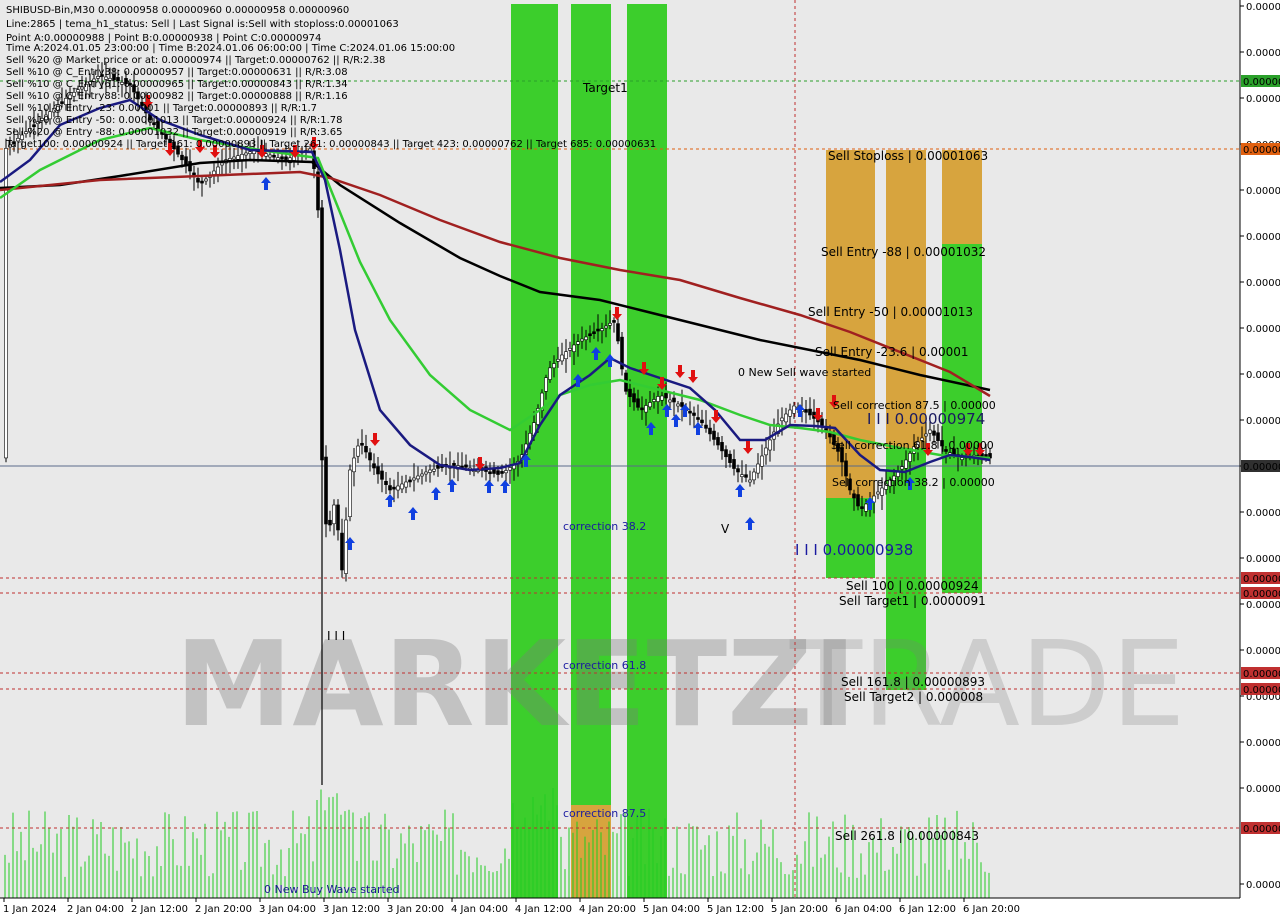 This screenshot has height=924, width=1280. Describe the element at coordinates (604, 526) in the screenshot. I see `correction-382-label: correction 38.2` at that location.